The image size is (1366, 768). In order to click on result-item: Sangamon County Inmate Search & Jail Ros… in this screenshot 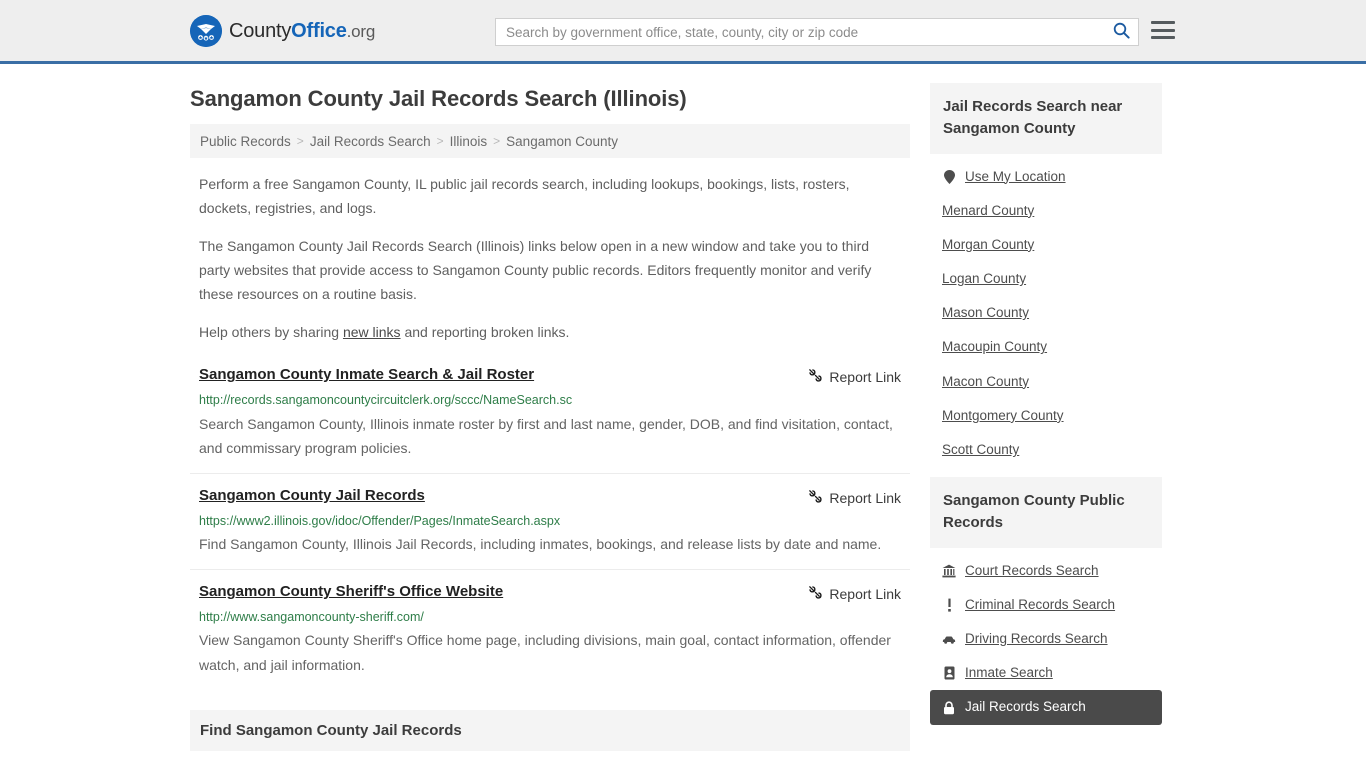, I will do `click(550, 420)`.